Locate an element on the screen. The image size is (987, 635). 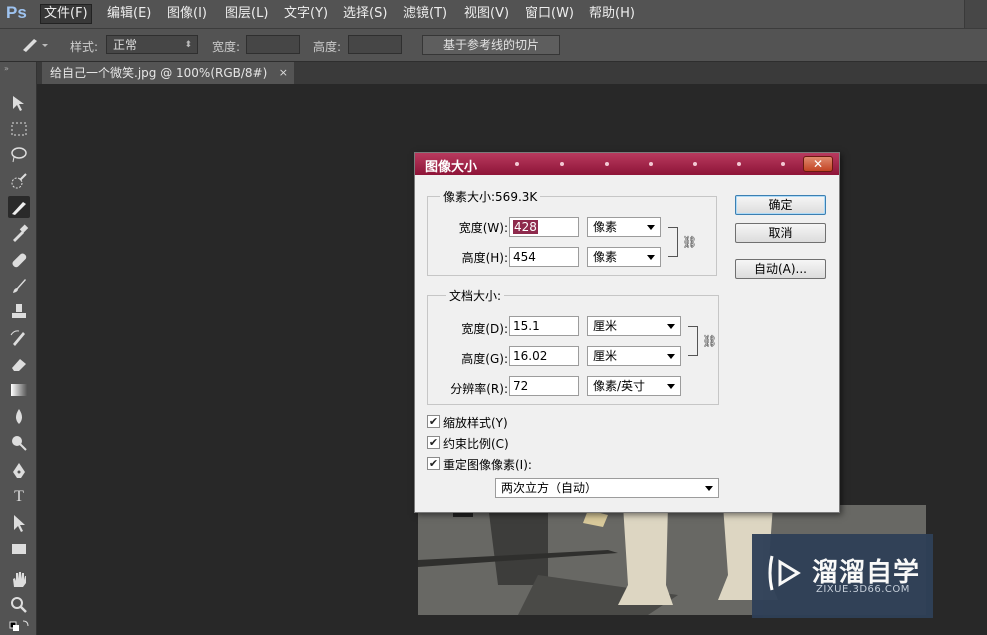
style-label: 样式: is located at coordinates (84, 47).